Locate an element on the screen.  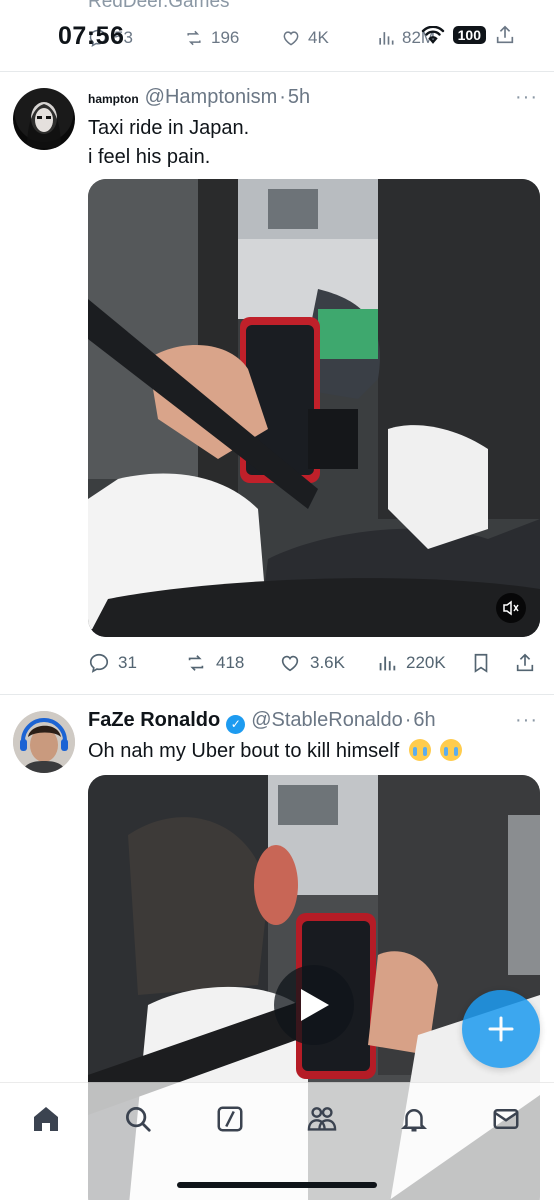
play-button is located at coordinates (314, 1005).